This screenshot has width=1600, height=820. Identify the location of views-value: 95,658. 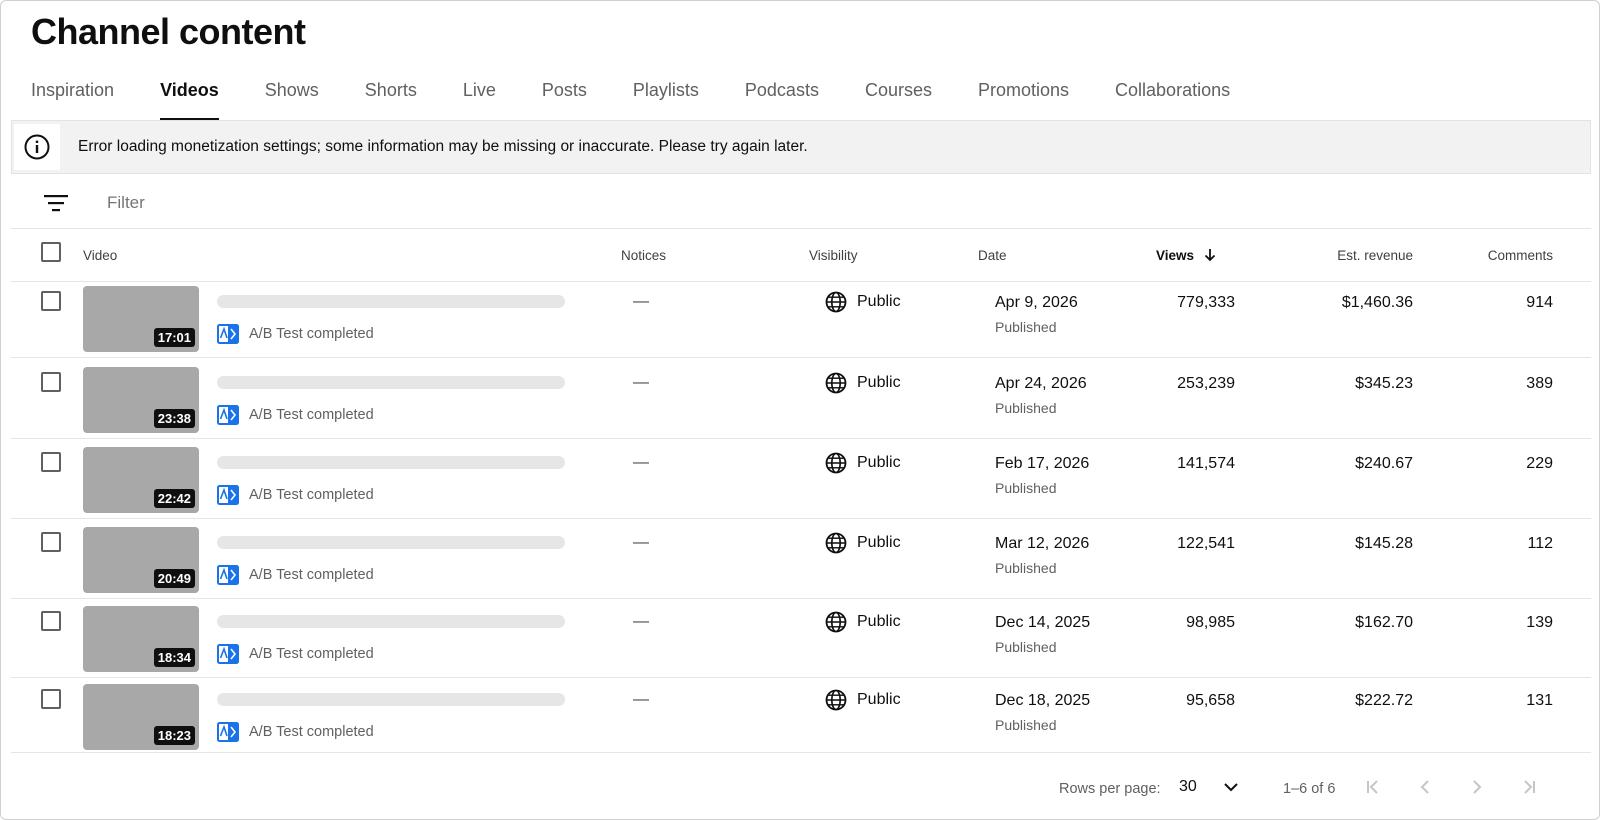
(1210, 700).